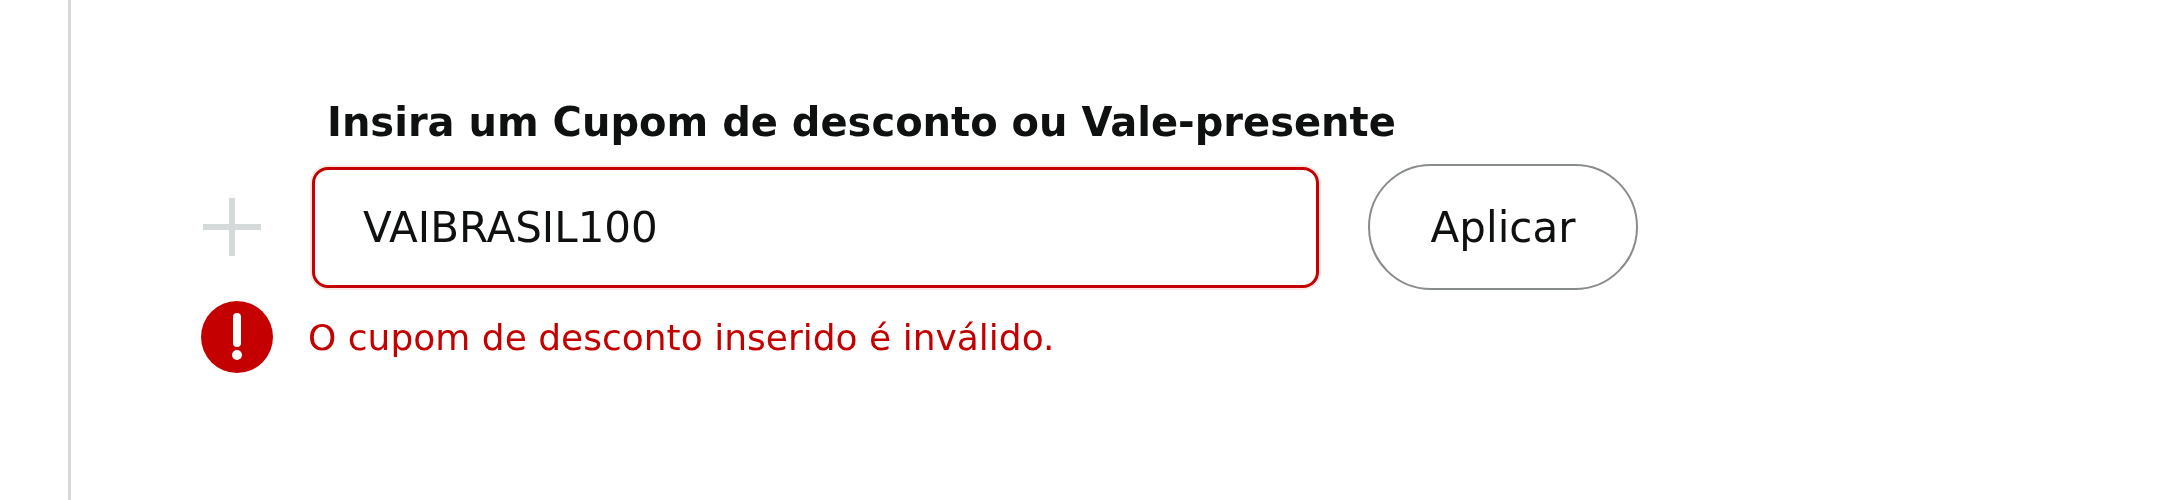 This screenshot has width=2173, height=500. I want to click on plus-icon, so click(232, 227).